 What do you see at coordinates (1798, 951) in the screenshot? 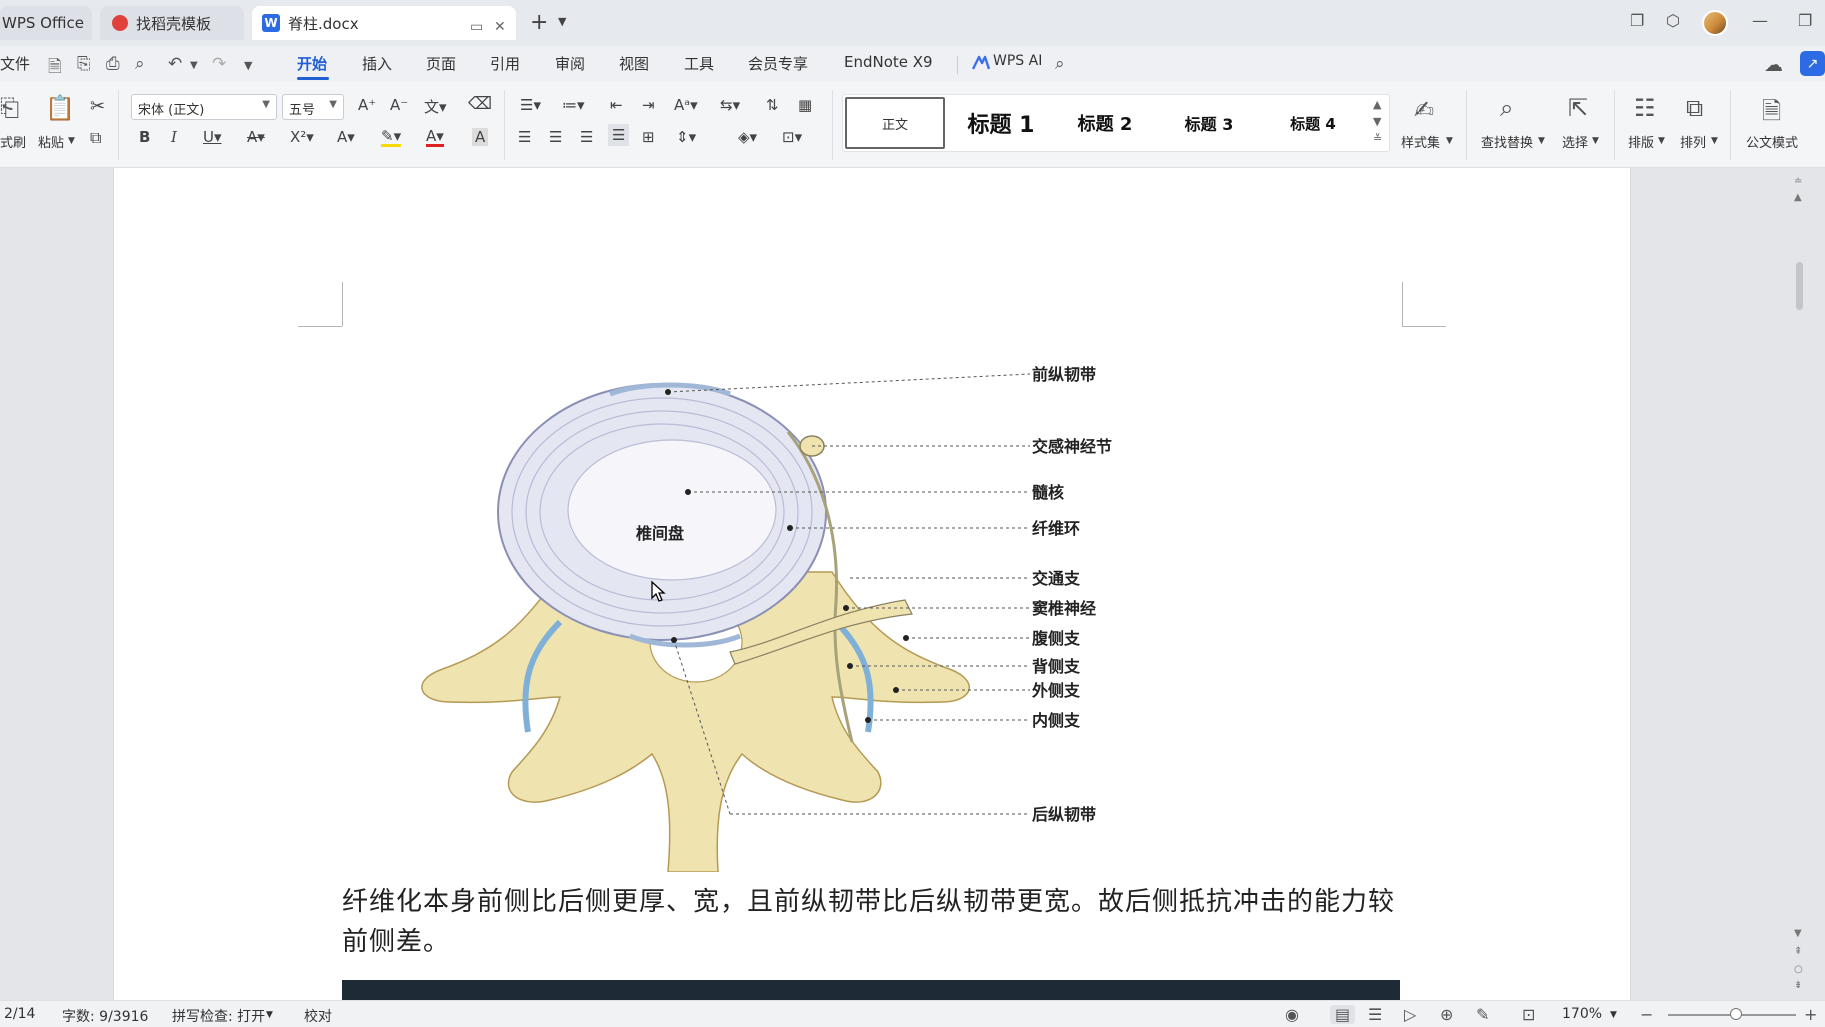
I see `prev-page-icon: ⇞` at bounding box center [1798, 951].